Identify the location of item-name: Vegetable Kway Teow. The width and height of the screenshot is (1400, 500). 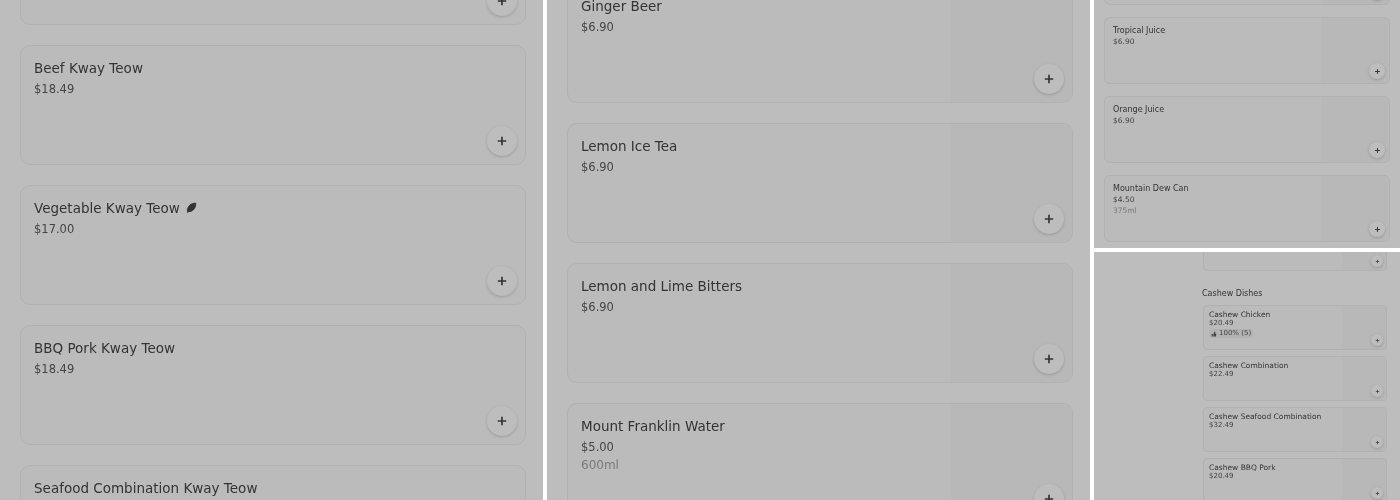
(107, 208).